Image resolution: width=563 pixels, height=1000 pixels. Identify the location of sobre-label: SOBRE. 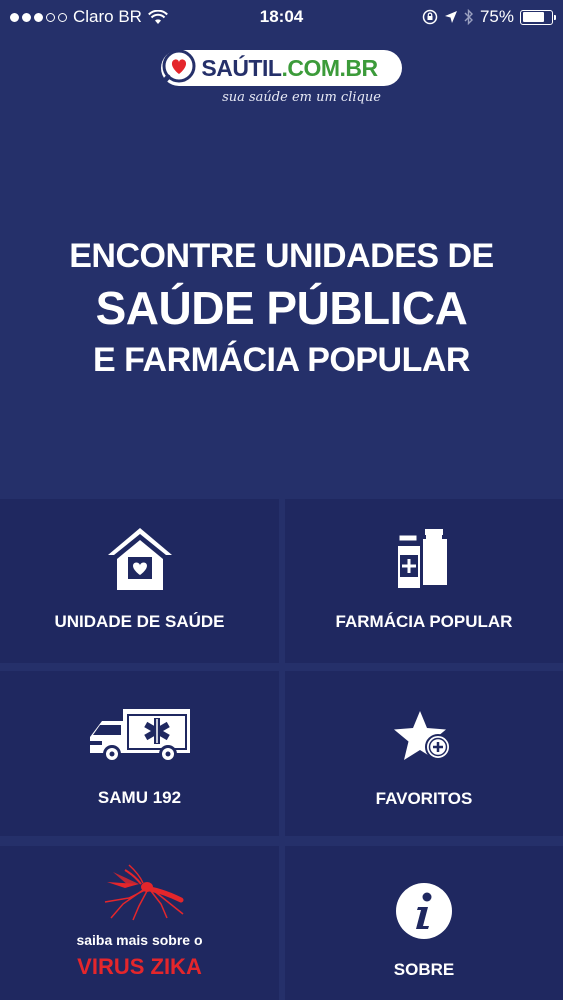
(424, 969).